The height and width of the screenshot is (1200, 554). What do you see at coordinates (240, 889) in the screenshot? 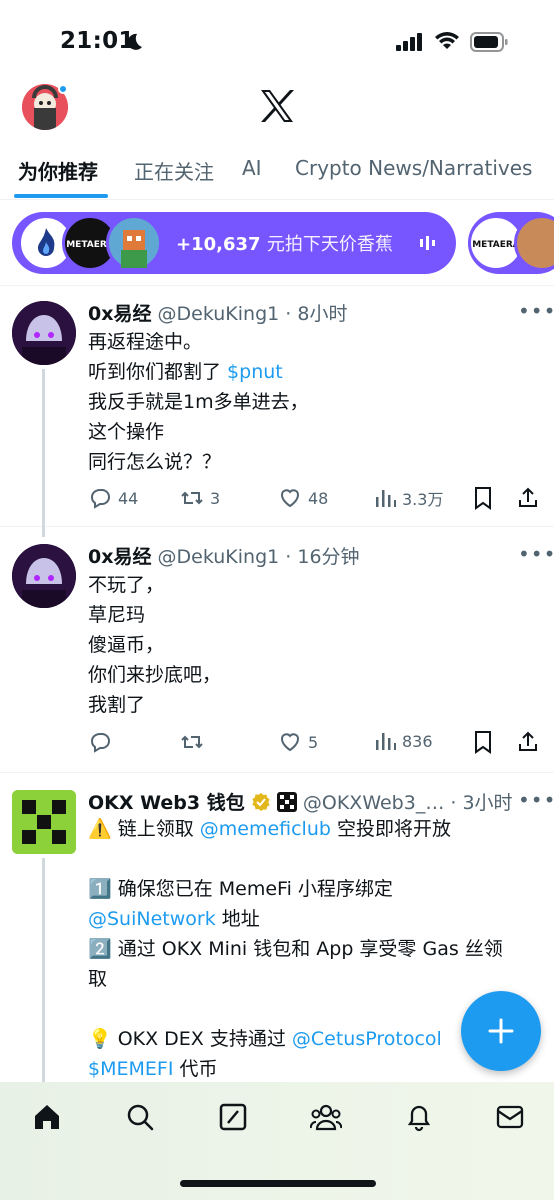
I see `tweet-line: 1️⃣ 确保您已在 MemeFi 小程序绑定` at bounding box center [240, 889].